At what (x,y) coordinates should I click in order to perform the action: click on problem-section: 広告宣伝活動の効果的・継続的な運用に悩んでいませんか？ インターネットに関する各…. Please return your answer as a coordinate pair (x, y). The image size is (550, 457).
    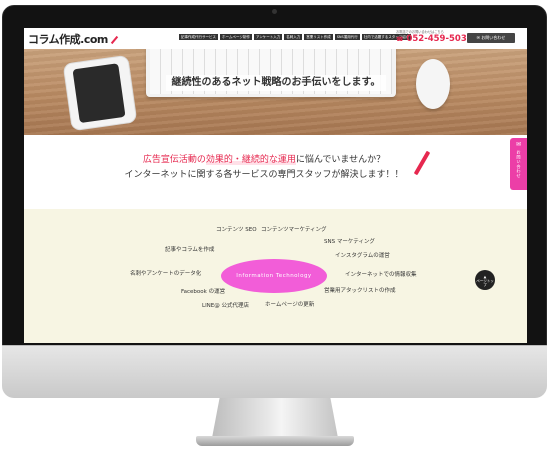
    Looking at the image, I should click on (275, 172).